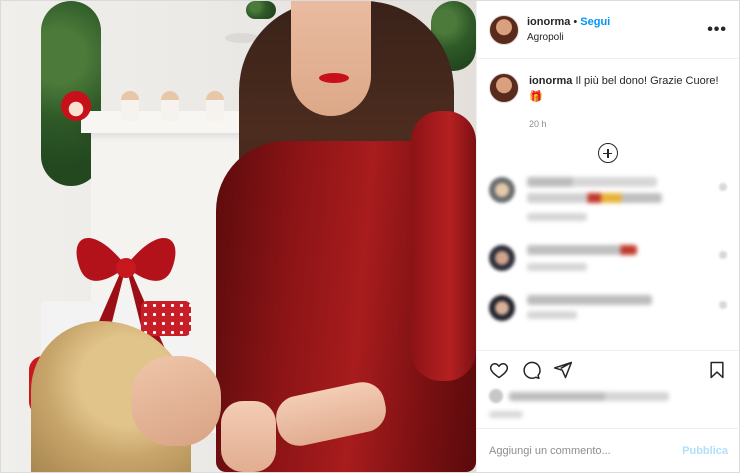 The height and width of the screenshot is (473, 740). I want to click on caption-time: 20 h, so click(628, 124).